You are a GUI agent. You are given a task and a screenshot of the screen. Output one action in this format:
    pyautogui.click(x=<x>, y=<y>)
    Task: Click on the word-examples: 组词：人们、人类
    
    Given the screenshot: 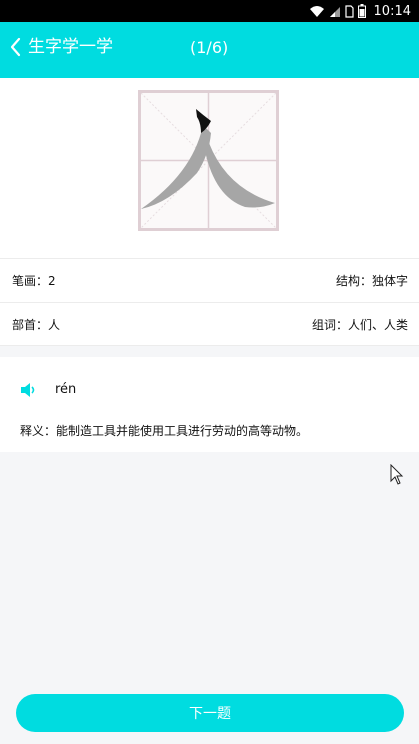 What is the action you would take?
    pyautogui.click(x=359, y=324)
    